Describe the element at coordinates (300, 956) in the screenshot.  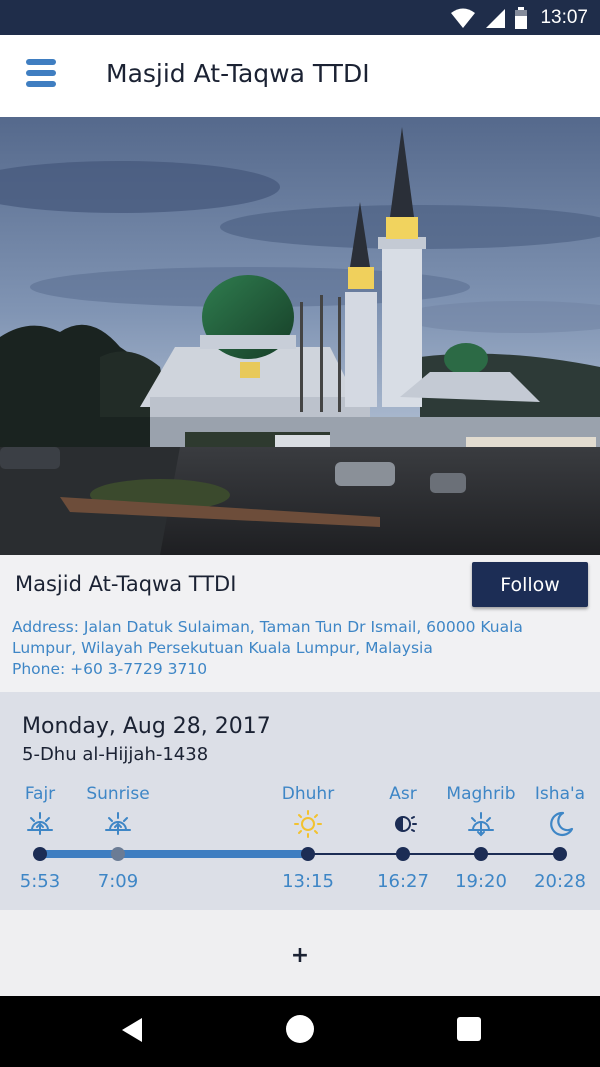
I see `add-button: +` at that location.